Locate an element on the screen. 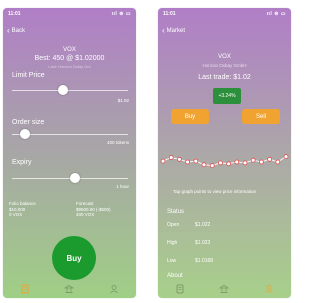 Image resolution: width=320 pixels, height=303 pixels. stat-row-open: Open $1.022 is located at coordinates (188, 225).